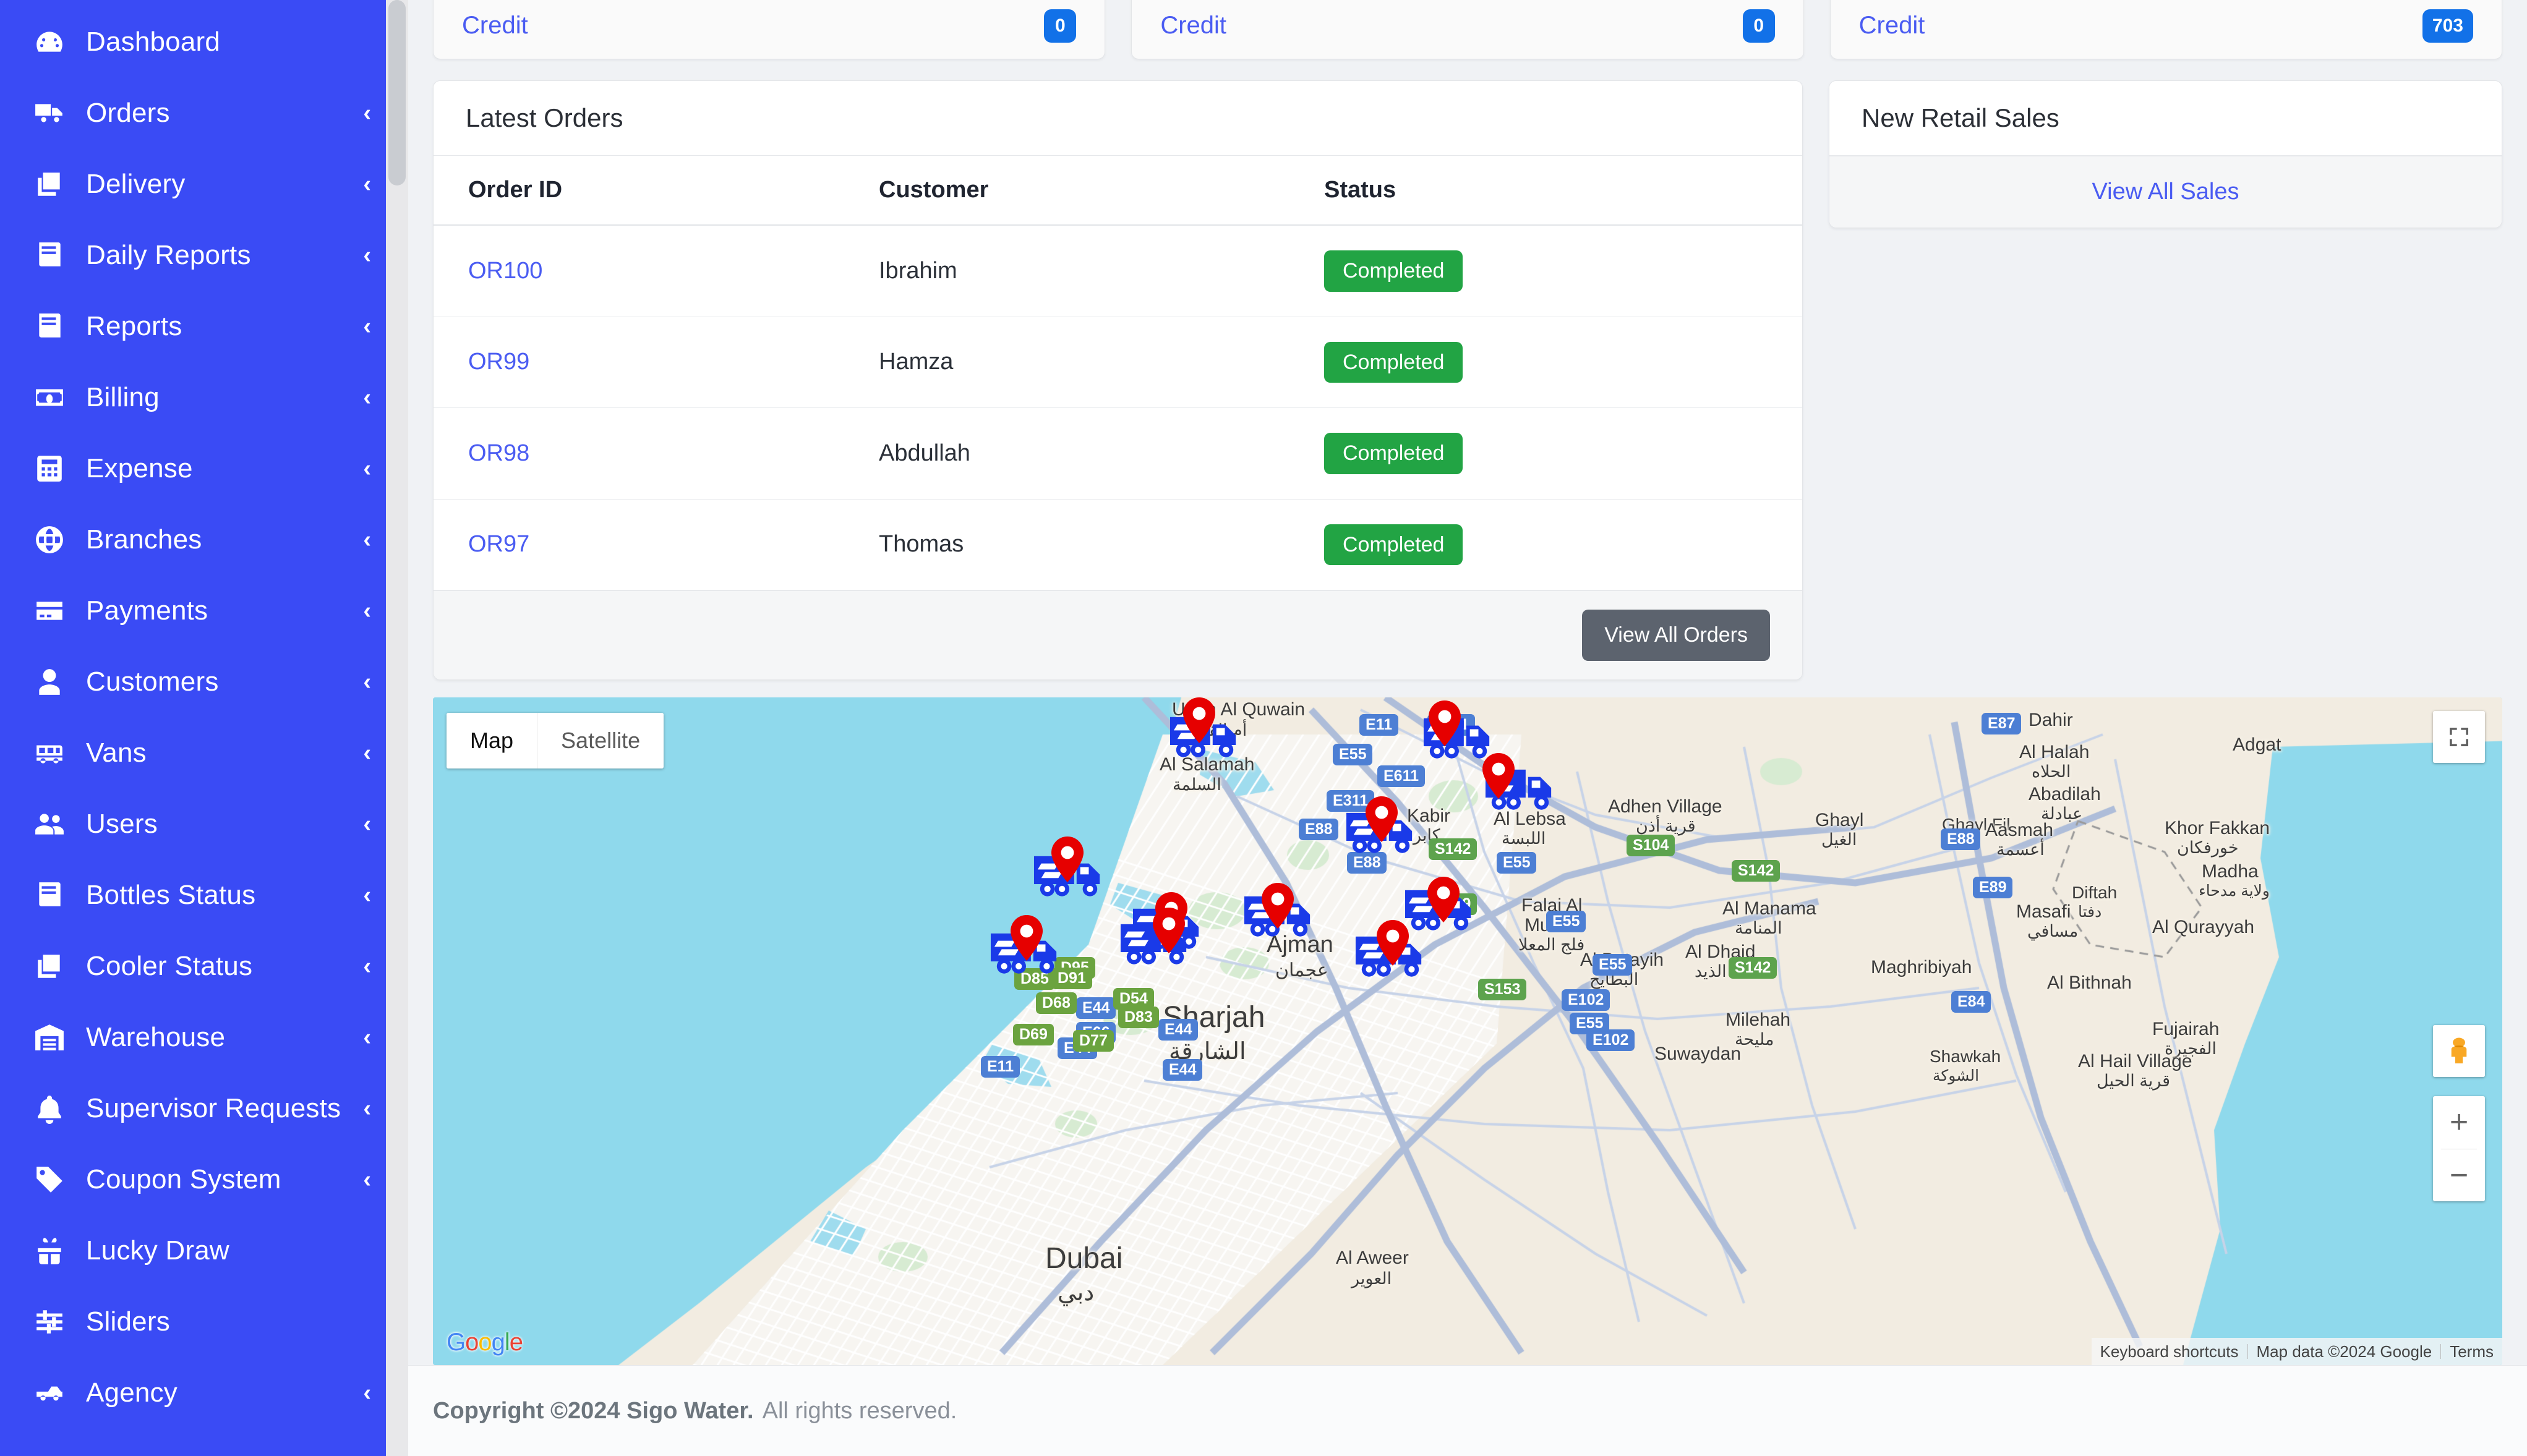 The width and height of the screenshot is (2527, 1456). I want to click on google-logo-letter-o1: o, so click(472, 1342).